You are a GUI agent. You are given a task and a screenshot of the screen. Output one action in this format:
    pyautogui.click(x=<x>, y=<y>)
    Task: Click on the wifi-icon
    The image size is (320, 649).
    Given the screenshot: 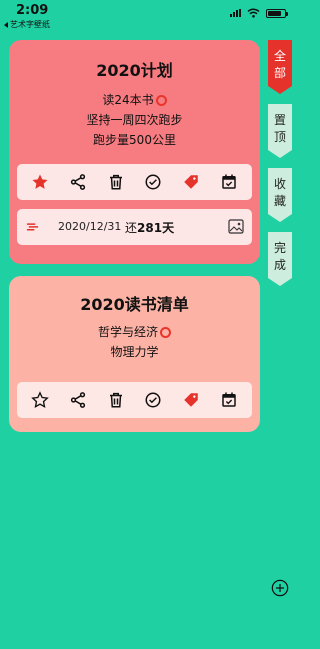 What is the action you would take?
    pyautogui.click(x=253, y=13)
    